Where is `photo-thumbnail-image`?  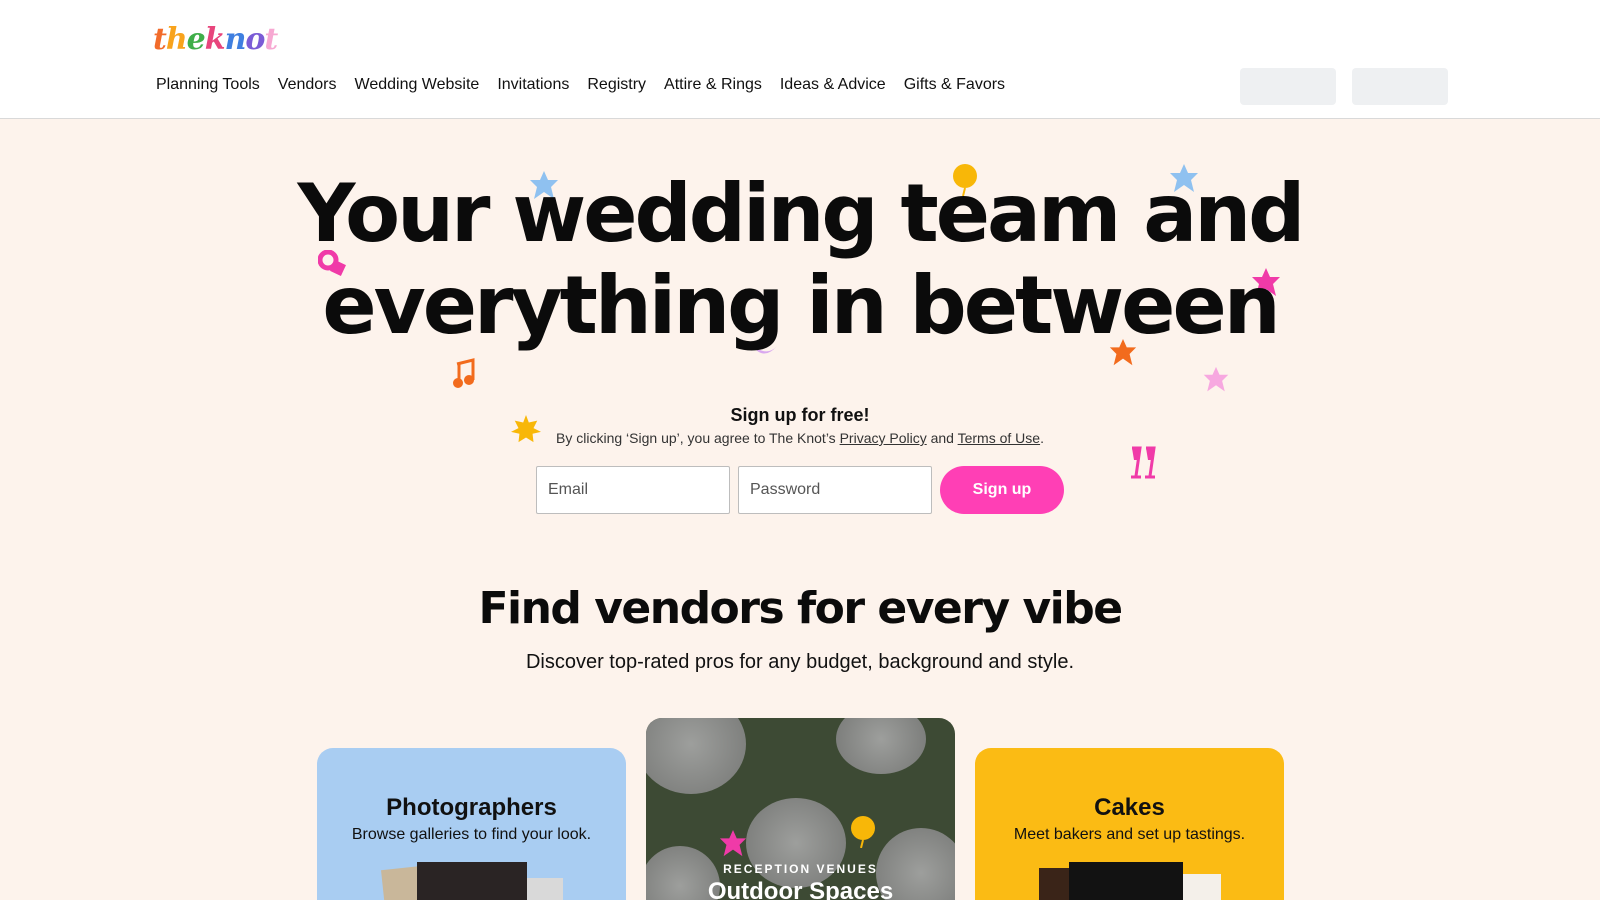 photo-thumbnail-image is located at coordinates (545, 889).